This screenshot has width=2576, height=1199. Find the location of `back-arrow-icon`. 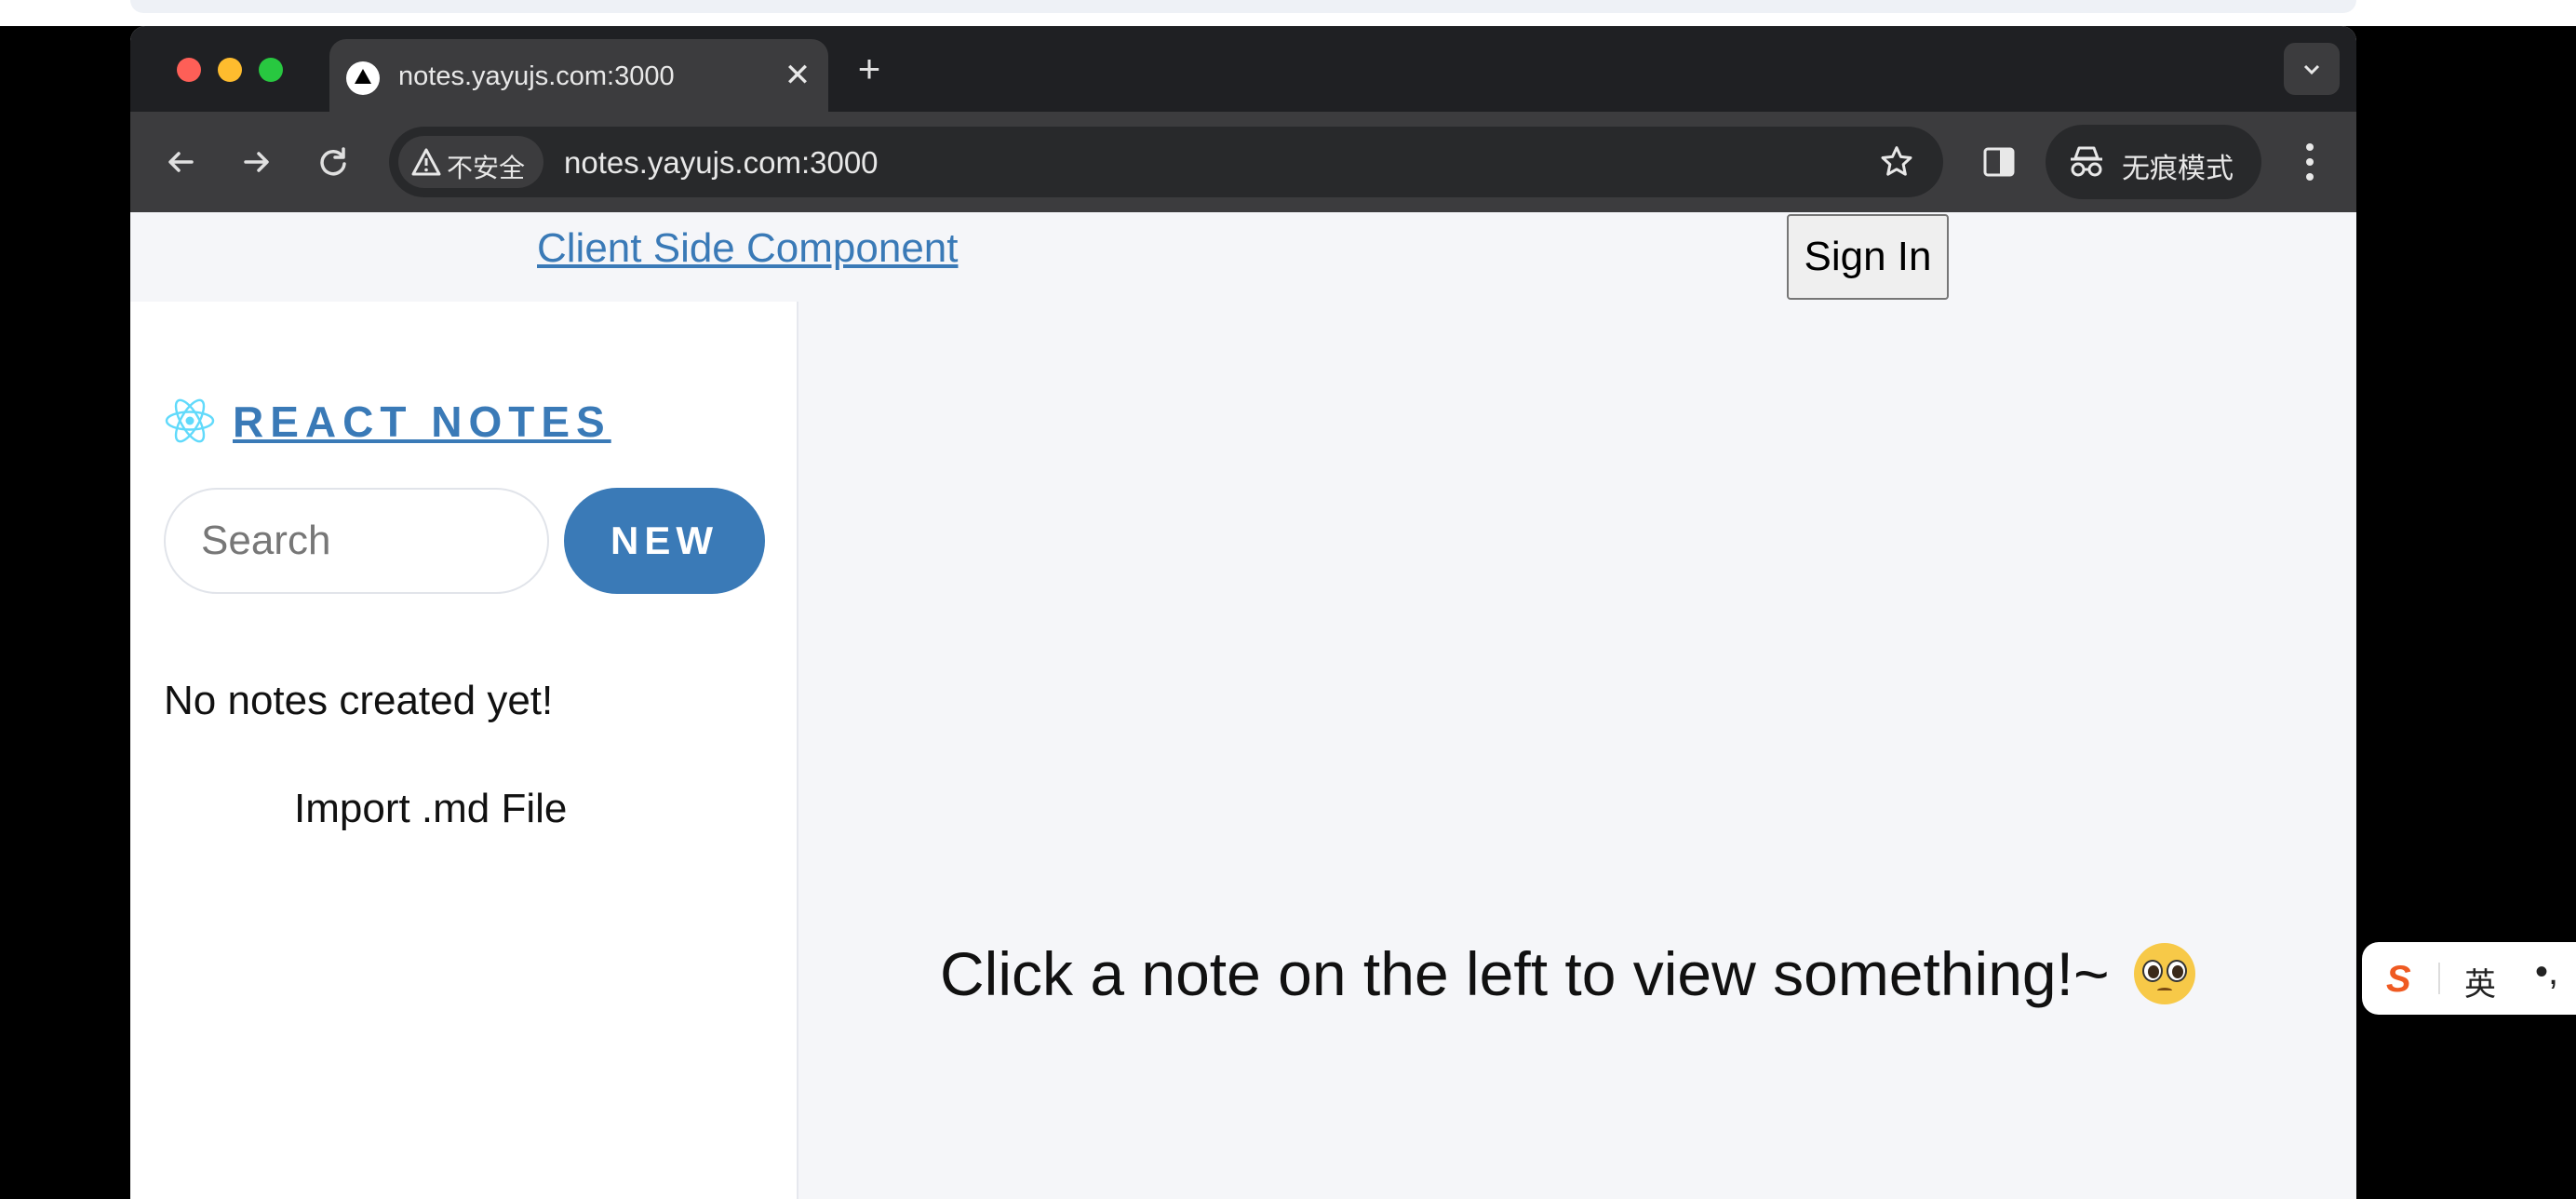

back-arrow-icon is located at coordinates (181, 162).